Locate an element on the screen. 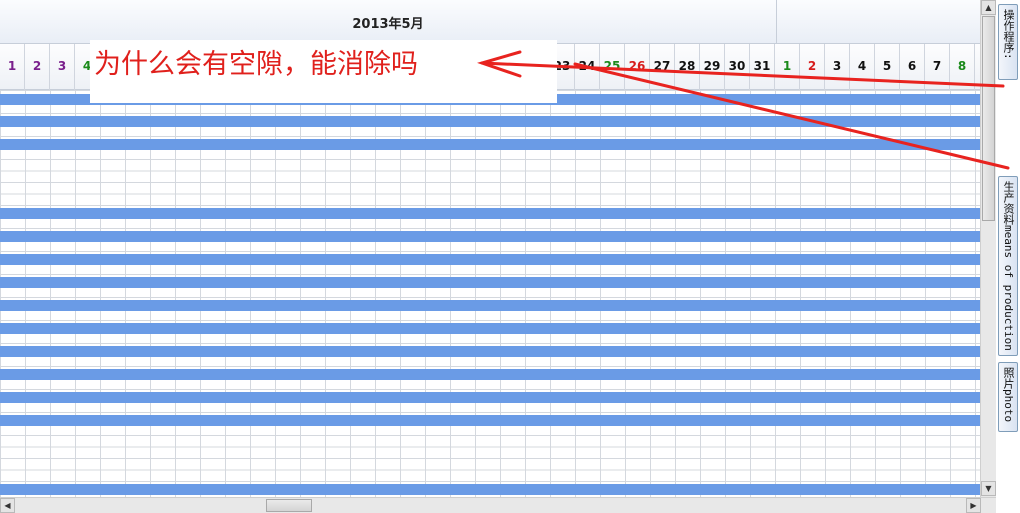 This screenshot has width=1020, height=513. month-title: 2013年5月 is located at coordinates (388, 24).